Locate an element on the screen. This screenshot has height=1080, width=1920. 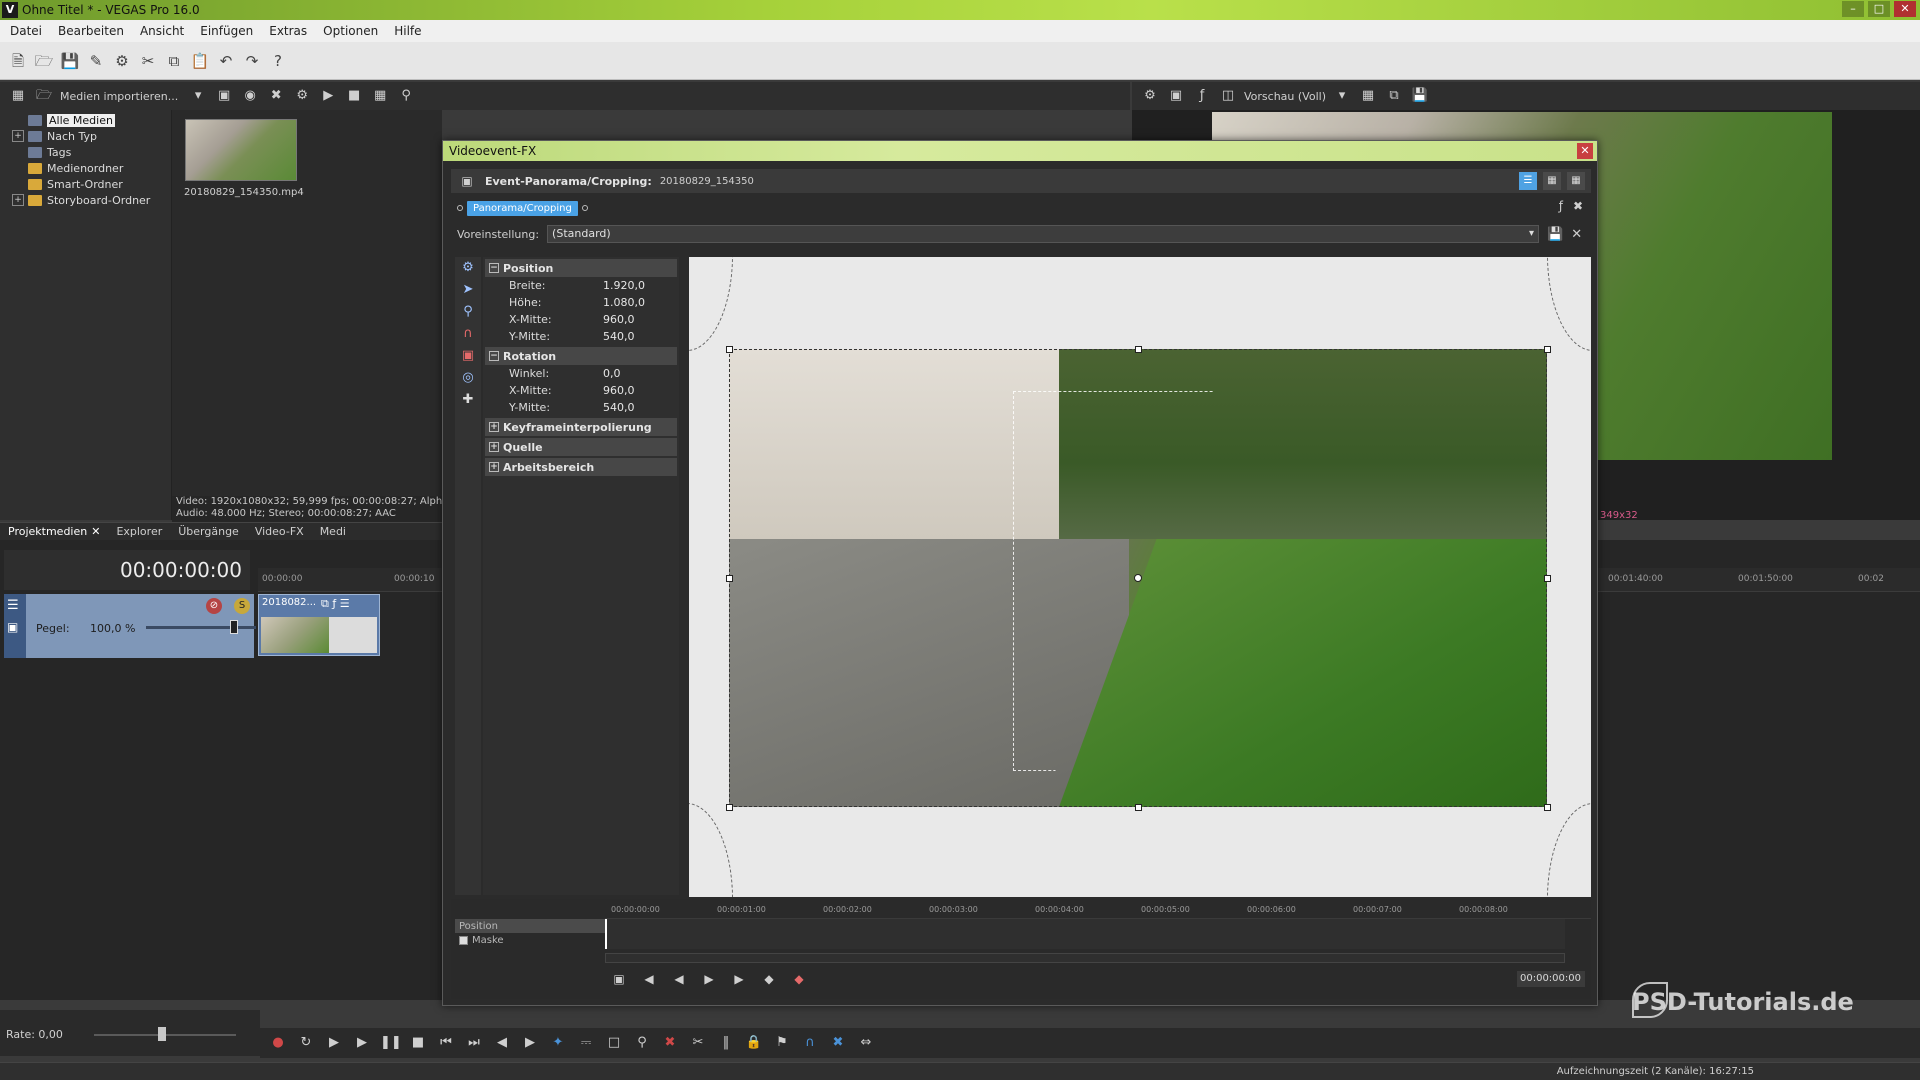
prop-row-hoehe: Höhe: 1.080,0 is located at coordinates (581, 302).